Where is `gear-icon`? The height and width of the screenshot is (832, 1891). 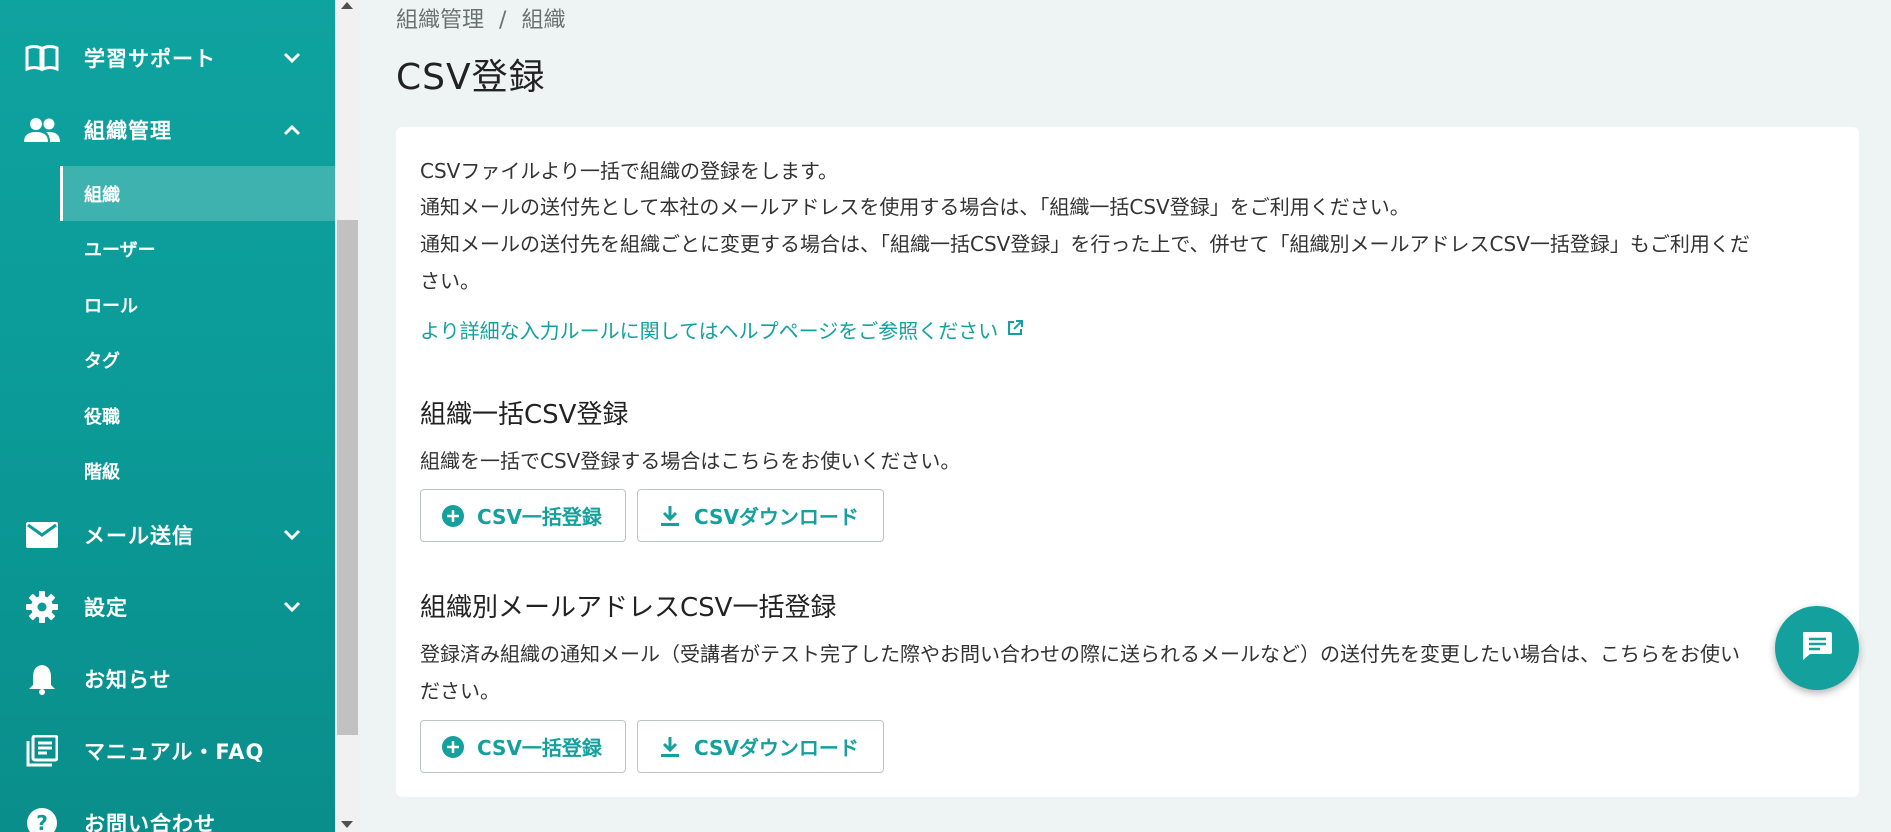
gear-icon is located at coordinates (42, 607).